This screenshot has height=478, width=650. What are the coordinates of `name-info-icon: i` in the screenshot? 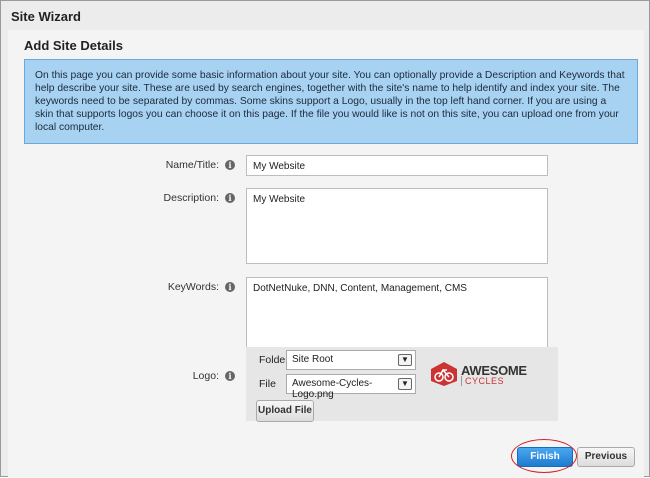 It's located at (230, 165).